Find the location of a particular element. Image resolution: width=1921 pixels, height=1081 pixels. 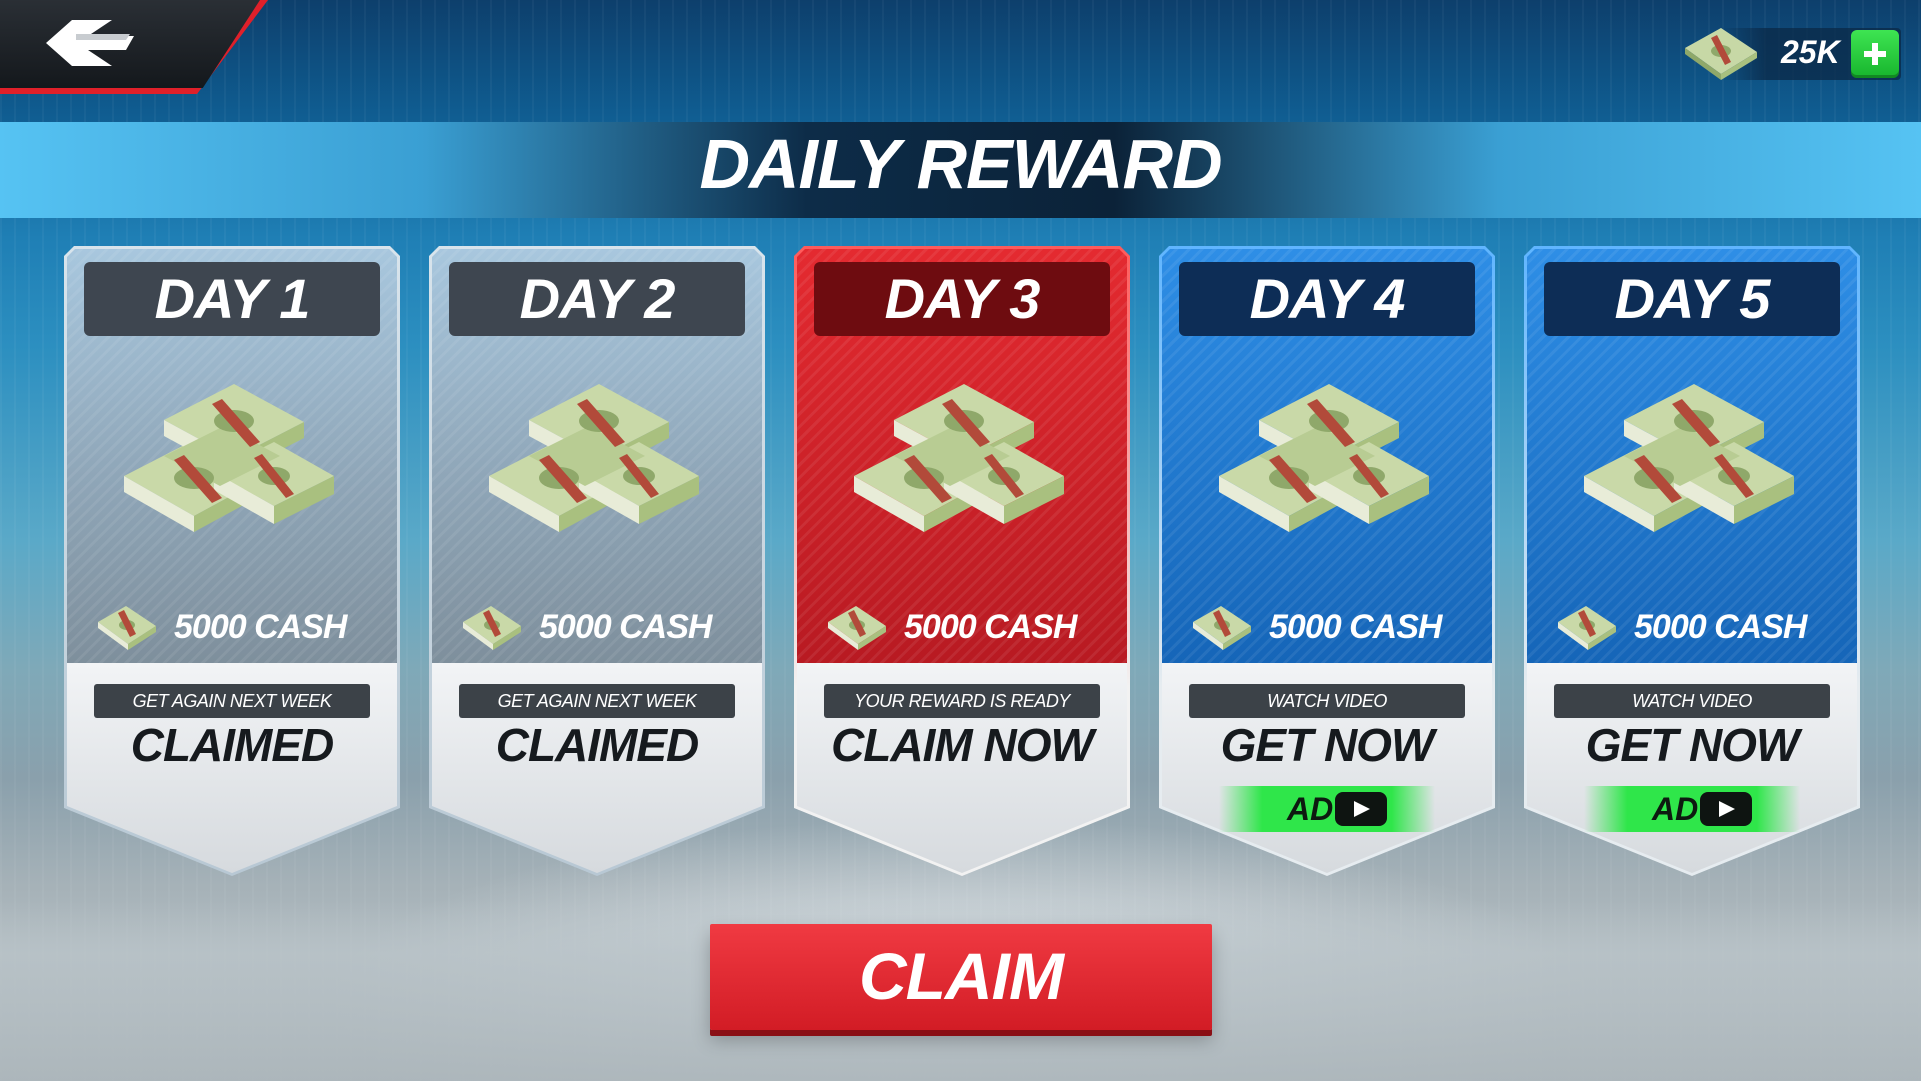

action-label: CLAIM NOW is located at coordinates (962, 745).